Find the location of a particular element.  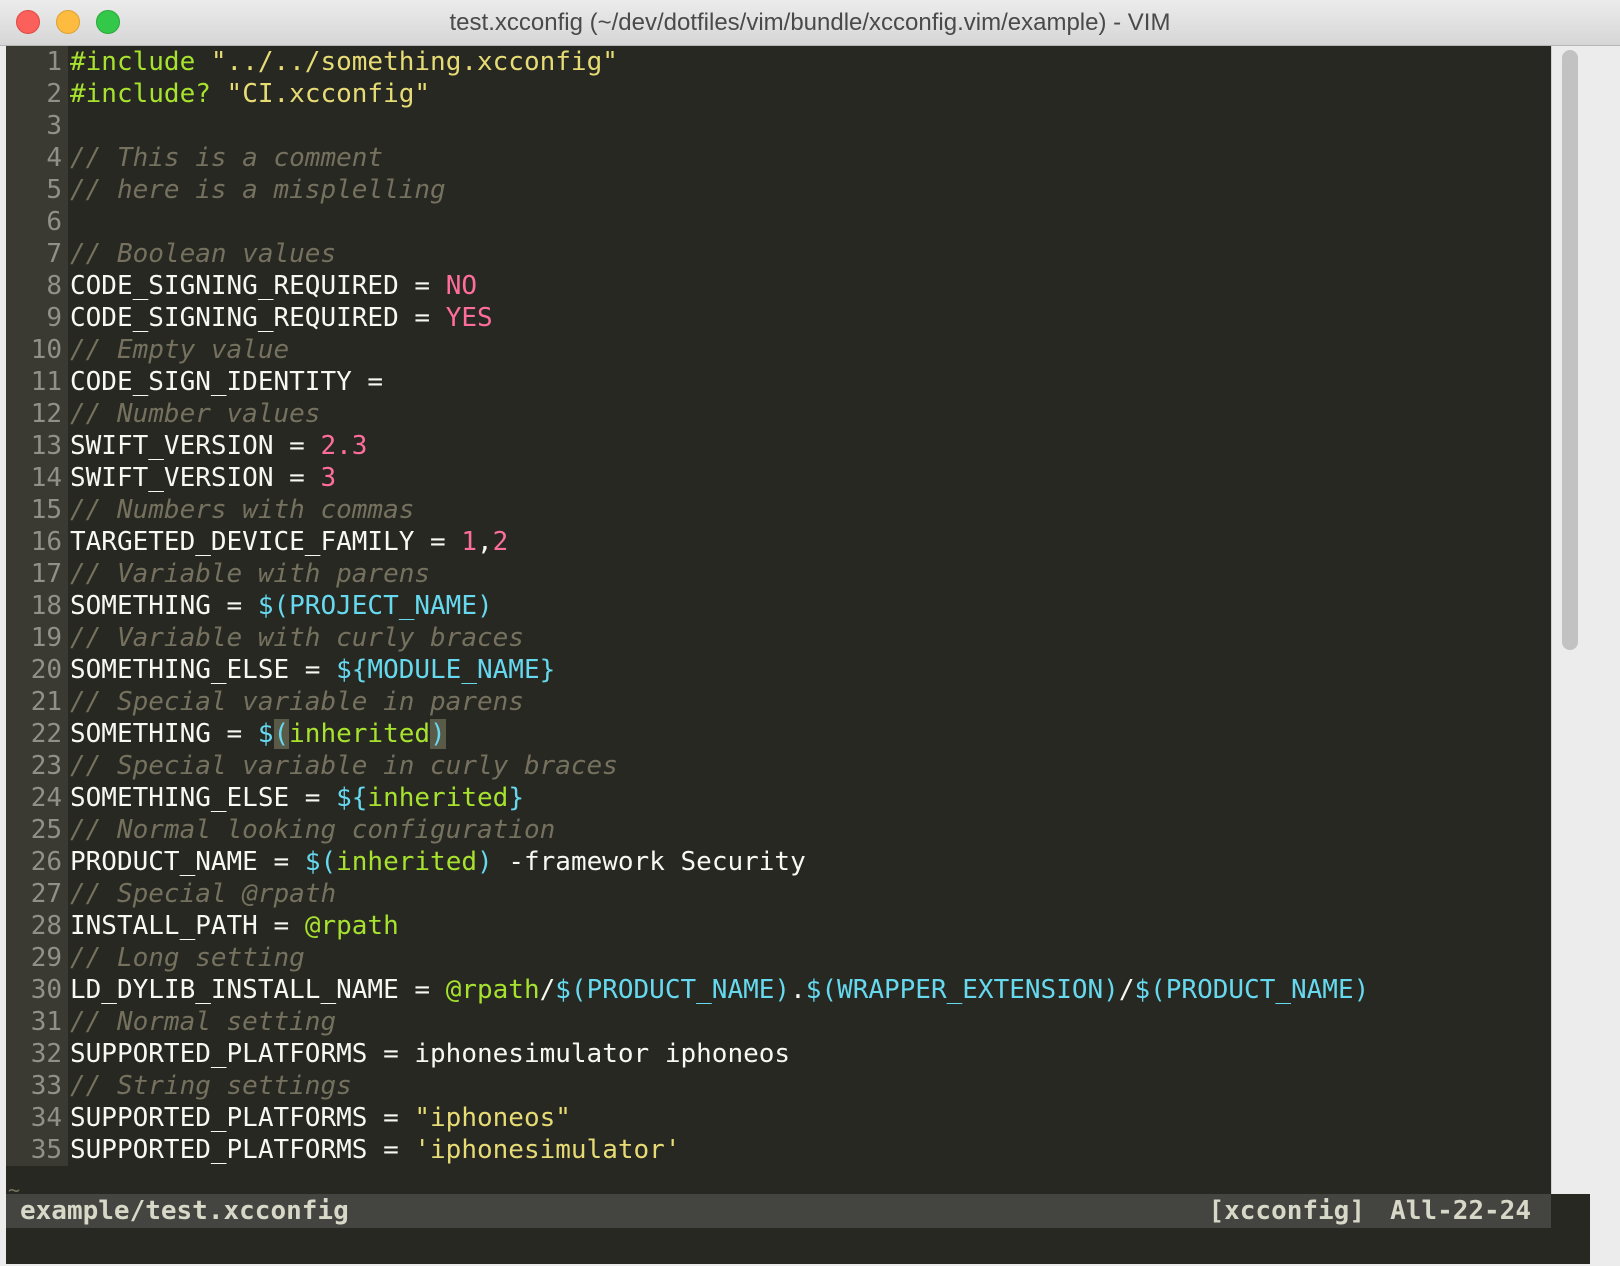

code-line: 25// Normal looking configuration is located at coordinates (798, 830).